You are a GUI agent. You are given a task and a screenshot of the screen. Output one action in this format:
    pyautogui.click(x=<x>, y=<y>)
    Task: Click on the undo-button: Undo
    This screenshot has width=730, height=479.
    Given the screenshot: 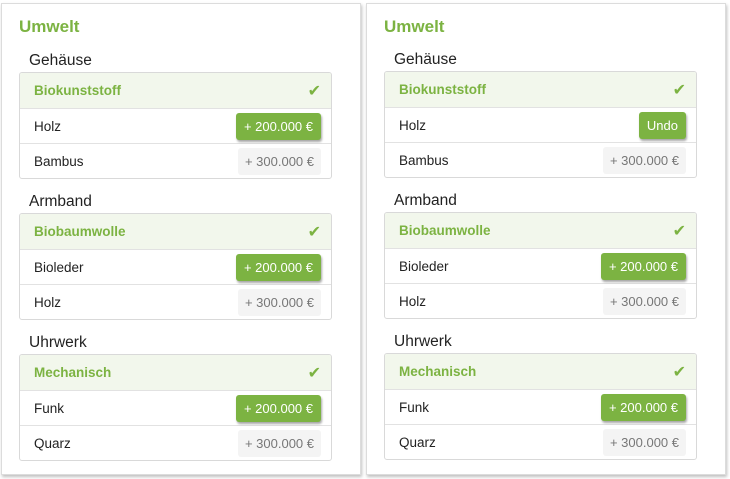 What is the action you would take?
    pyautogui.click(x=662, y=125)
    